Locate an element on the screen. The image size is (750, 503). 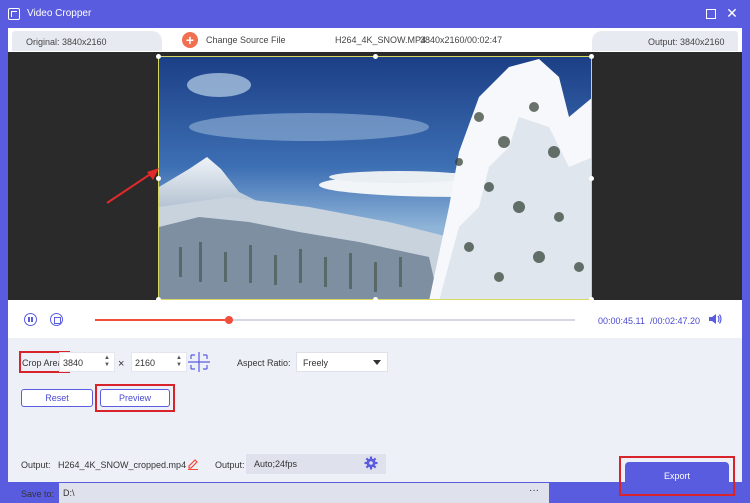
crop-handle-right is located at coordinates (591, 178).